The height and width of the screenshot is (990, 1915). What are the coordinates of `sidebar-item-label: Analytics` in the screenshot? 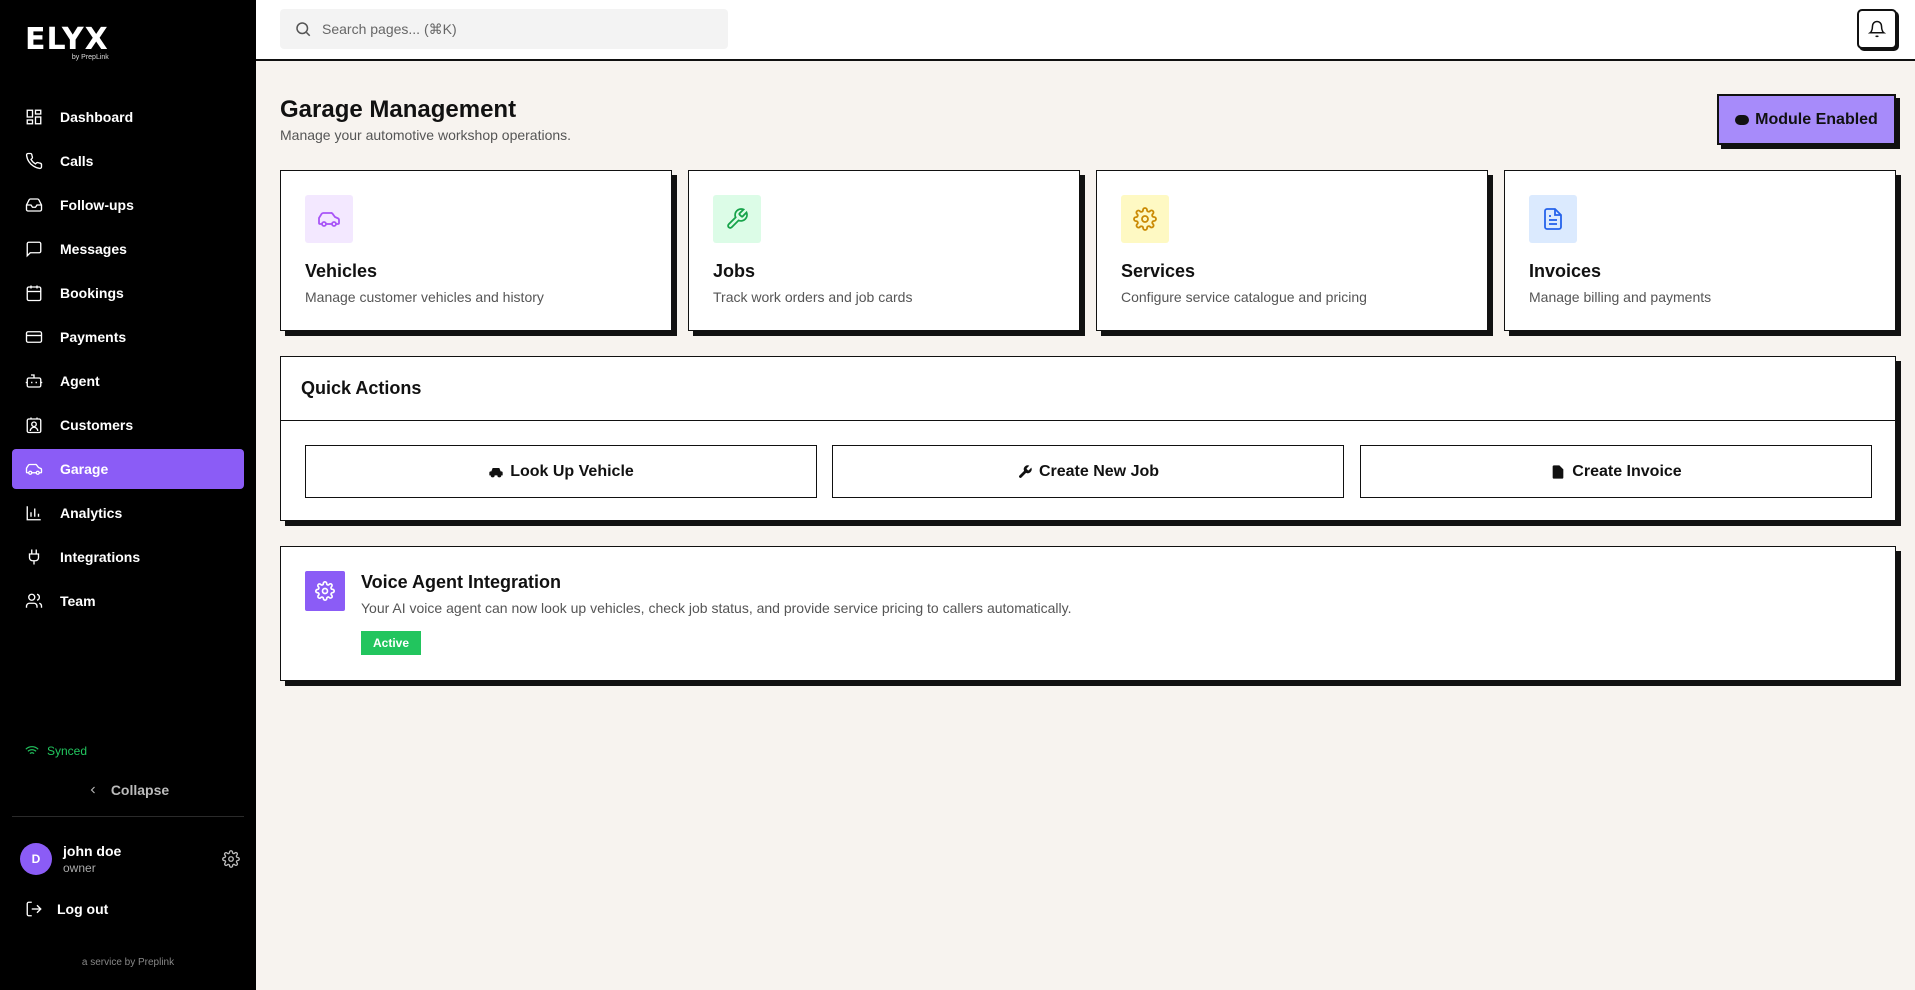 It's located at (91, 513).